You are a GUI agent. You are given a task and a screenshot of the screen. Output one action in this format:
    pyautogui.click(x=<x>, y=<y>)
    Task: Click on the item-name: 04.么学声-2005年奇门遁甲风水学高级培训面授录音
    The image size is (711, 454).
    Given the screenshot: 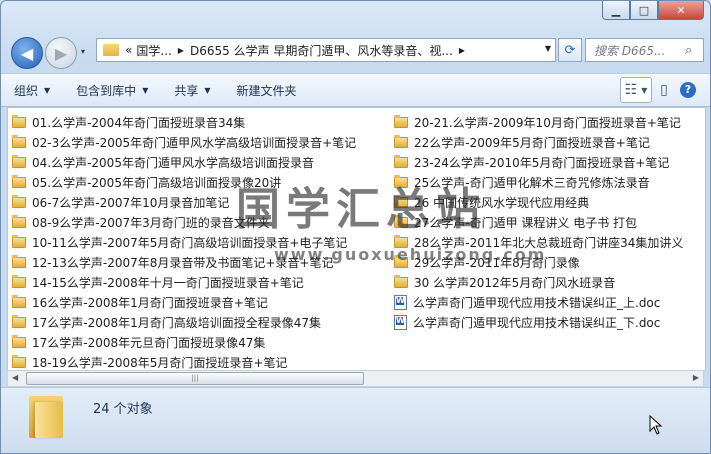 What is the action you would take?
    pyautogui.click(x=173, y=162)
    